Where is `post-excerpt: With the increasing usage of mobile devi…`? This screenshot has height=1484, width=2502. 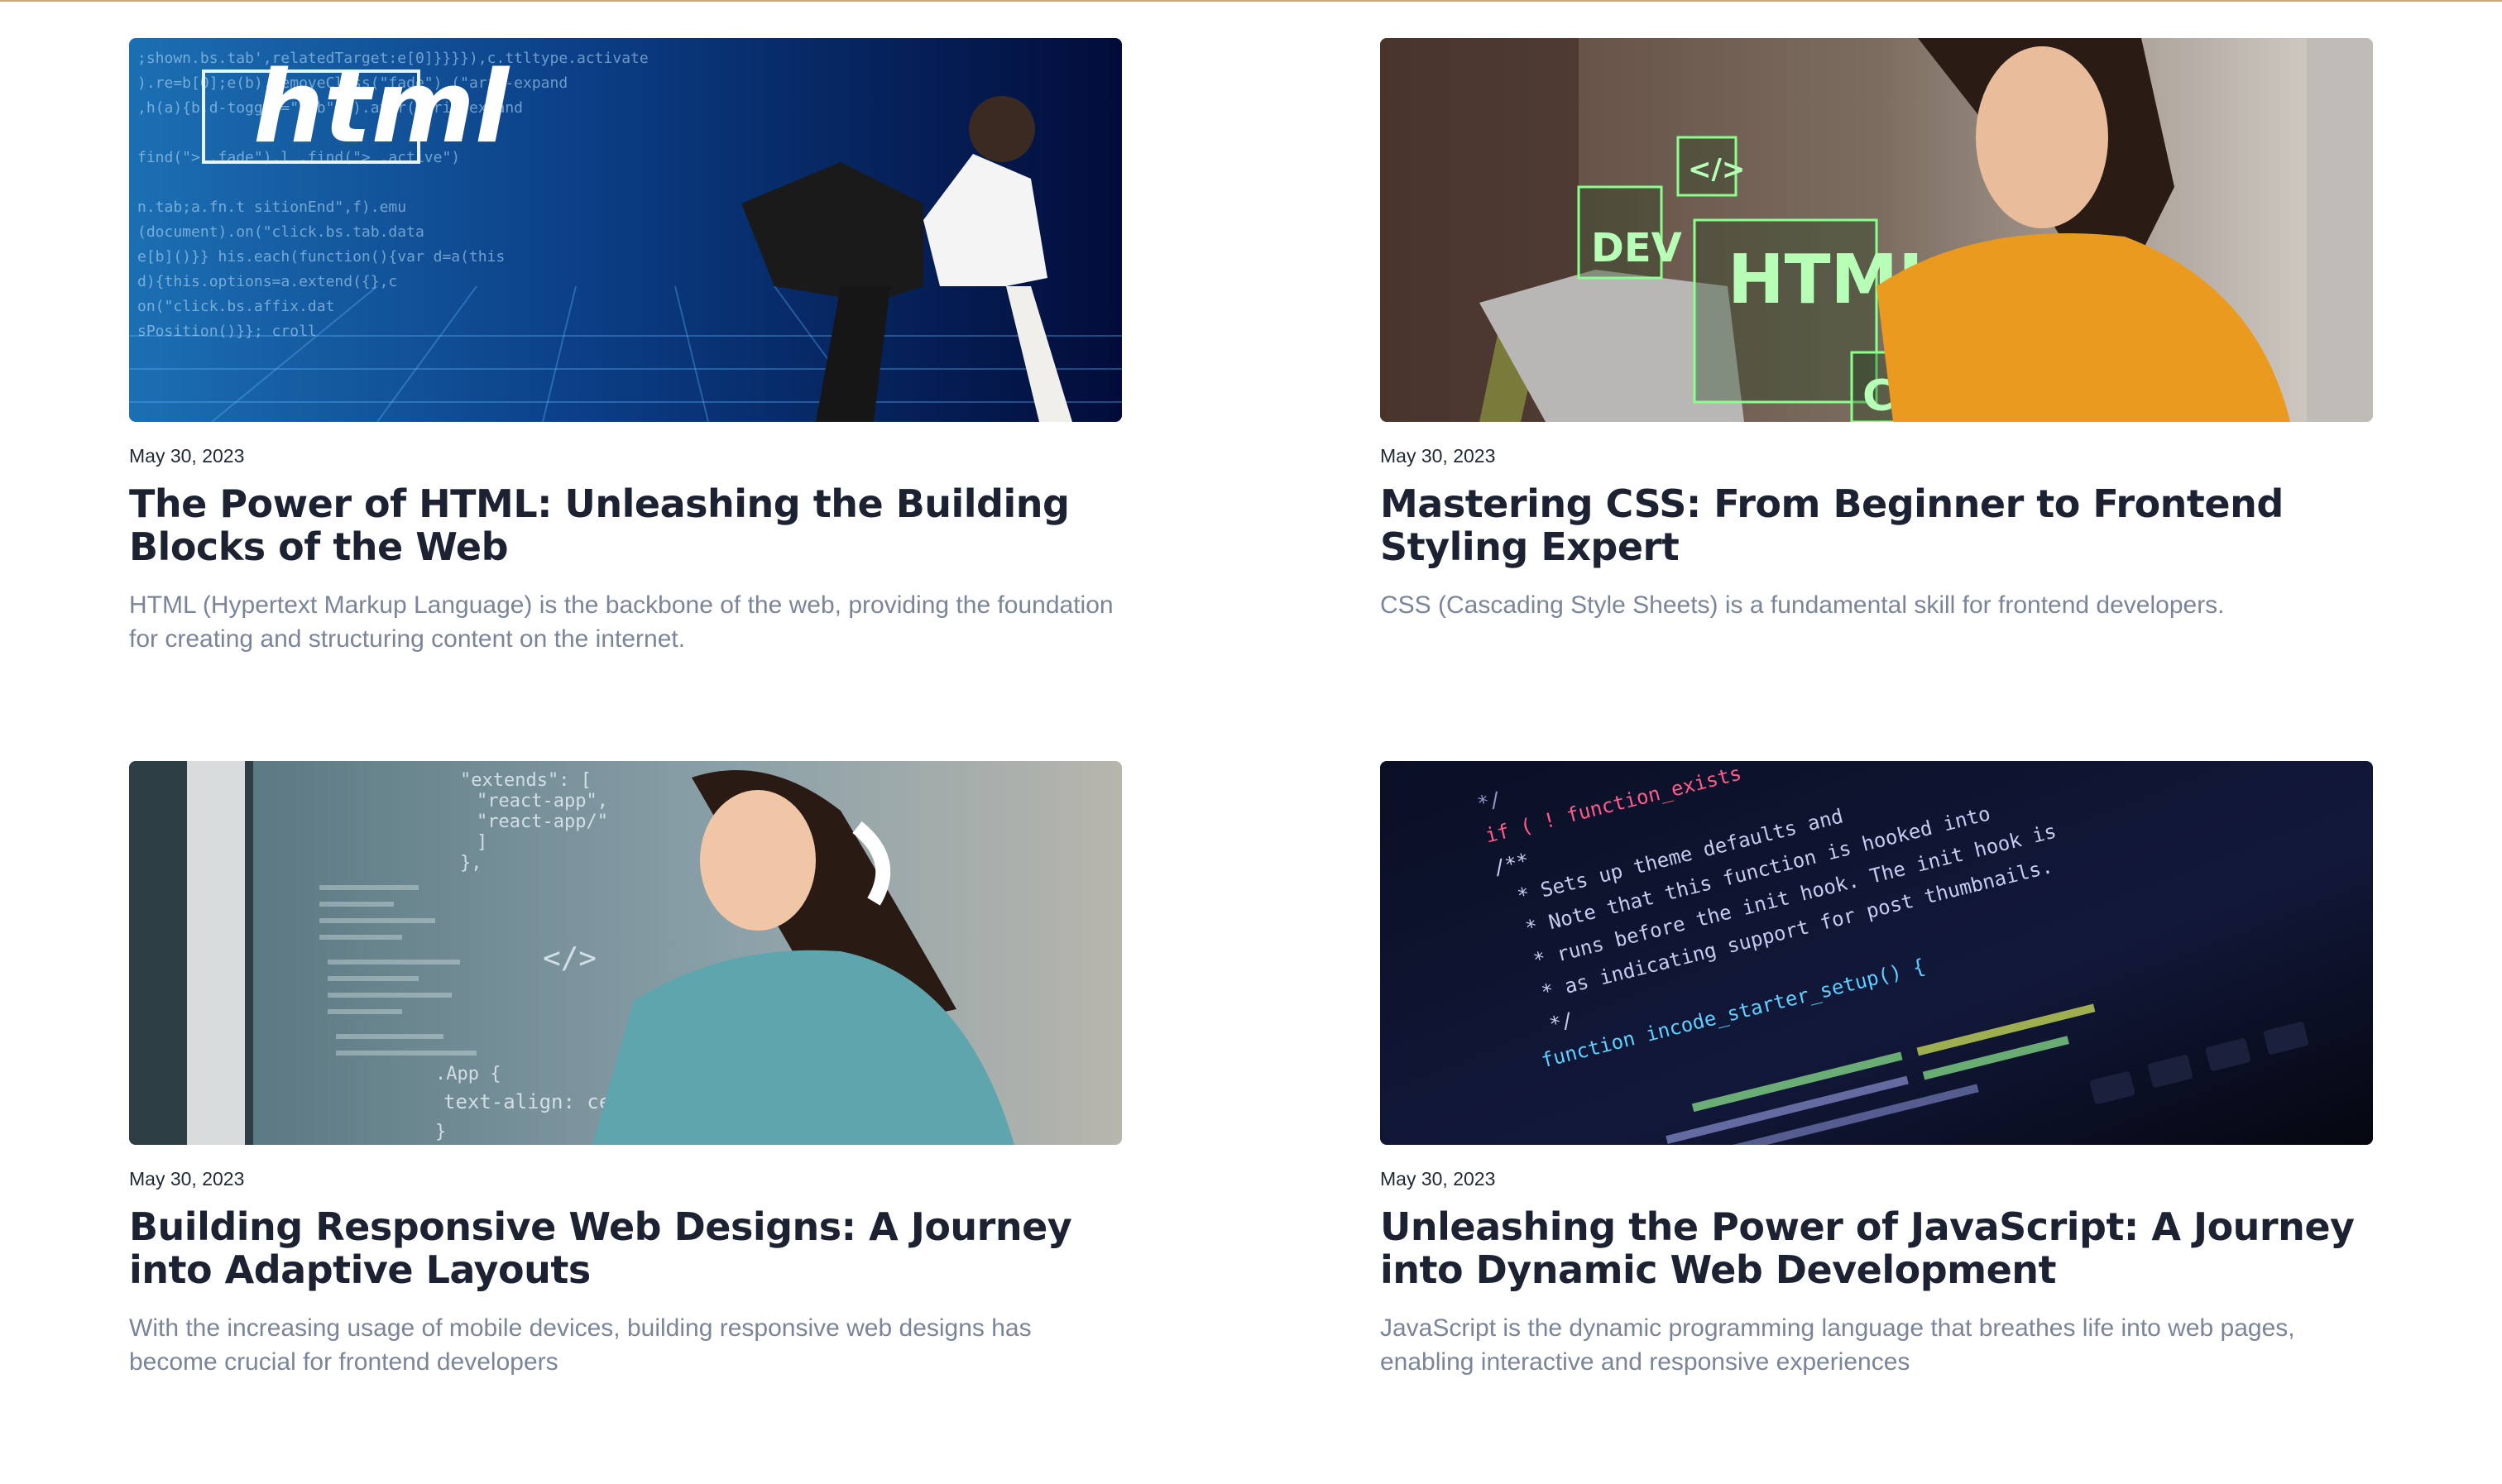 post-excerpt: With the increasing usage of mobile devi… is located at coordinates (580, 1345).